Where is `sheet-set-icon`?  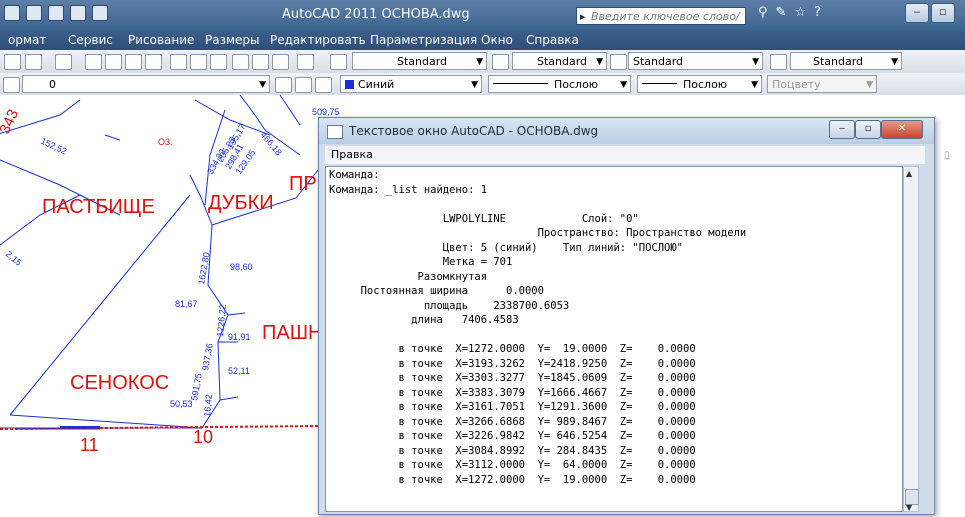
sheet-set-icon is located at coordinates (240, 62).